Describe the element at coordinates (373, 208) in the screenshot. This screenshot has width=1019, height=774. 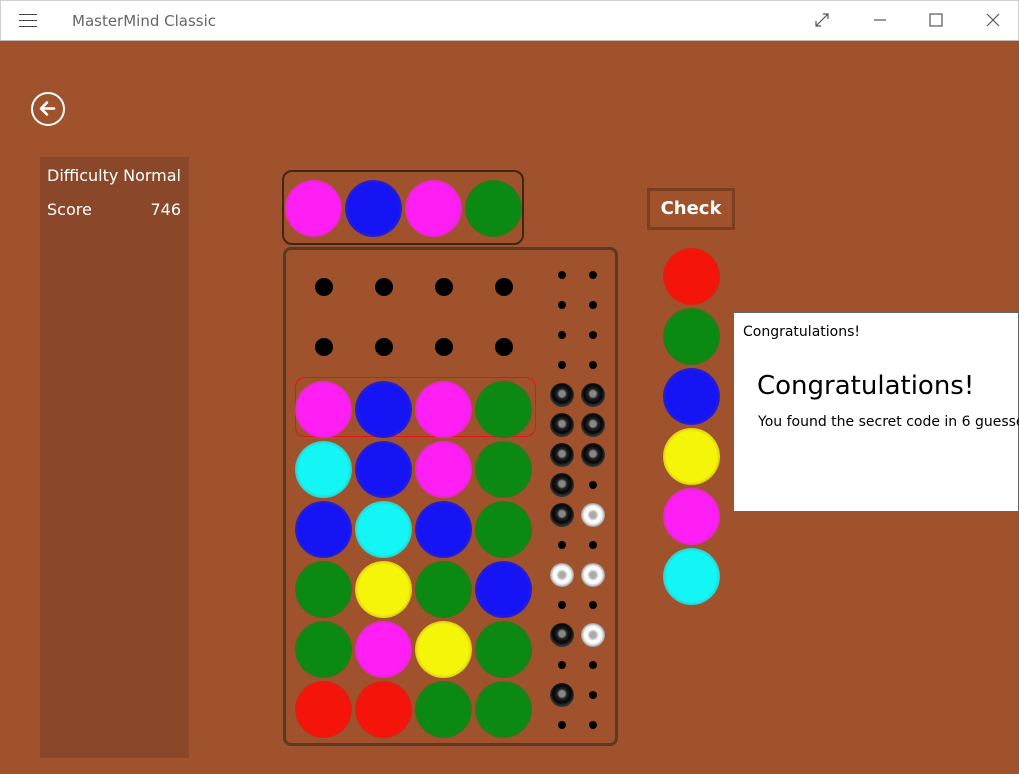
I see `secret-peg-blue` at that location.